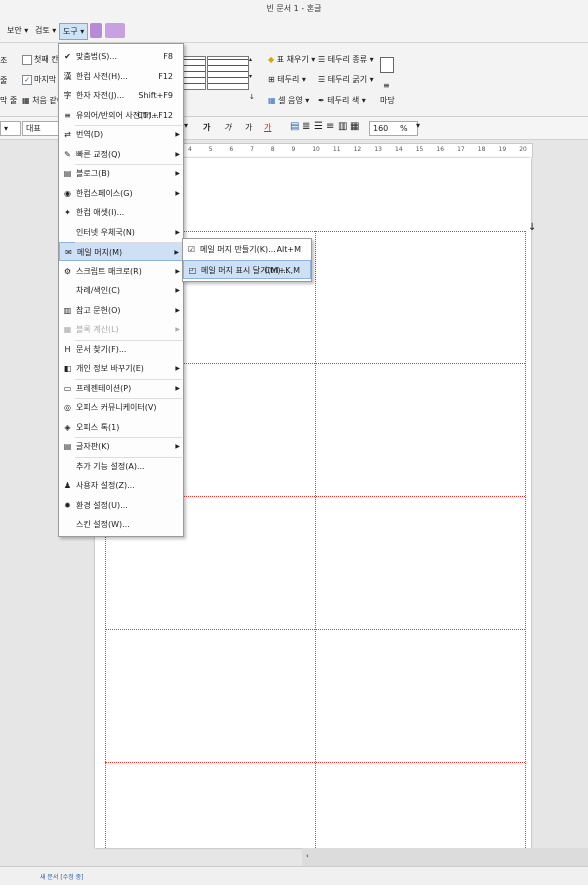 The image size is (588, 885). Describe the element at coordinates (121, 76) in the screenshot. I see `menu-item: 漢 한컴 사전(H)... F12` at that location.